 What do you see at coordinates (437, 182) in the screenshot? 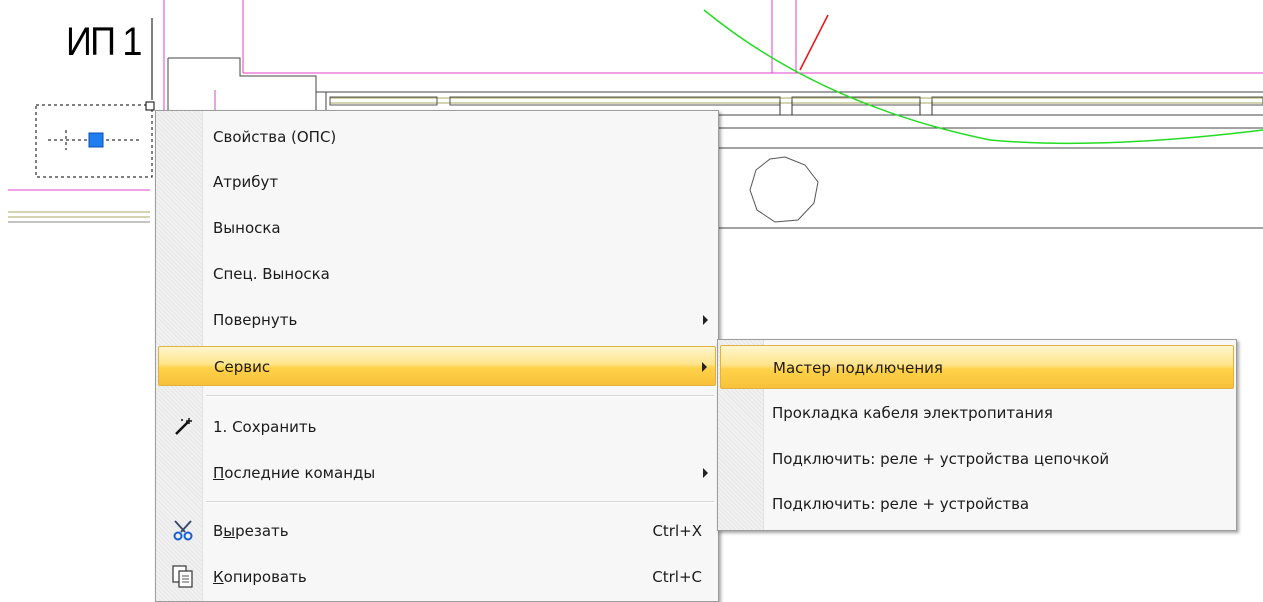
I see `menu-item-attribute: Атрибут` at bounding box center [437, 182].